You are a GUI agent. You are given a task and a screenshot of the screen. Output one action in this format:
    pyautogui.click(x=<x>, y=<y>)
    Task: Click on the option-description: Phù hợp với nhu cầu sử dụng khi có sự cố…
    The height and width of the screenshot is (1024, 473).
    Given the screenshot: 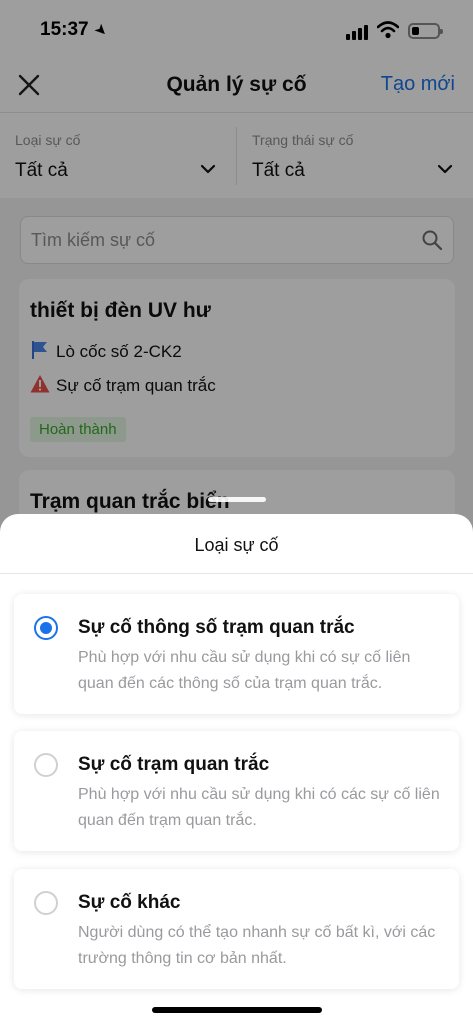 What is the action you would take?
    pyautogui.click(x=244, y=670)
    